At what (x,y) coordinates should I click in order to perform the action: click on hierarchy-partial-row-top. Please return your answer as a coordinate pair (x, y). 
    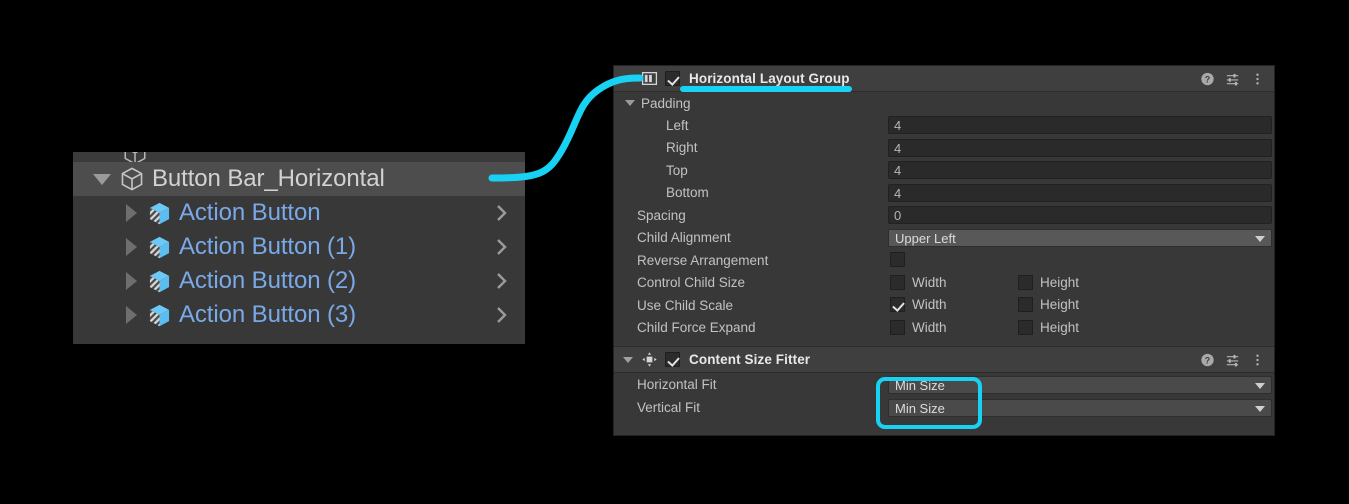
    Looking at the image, I should click on (299, 157).